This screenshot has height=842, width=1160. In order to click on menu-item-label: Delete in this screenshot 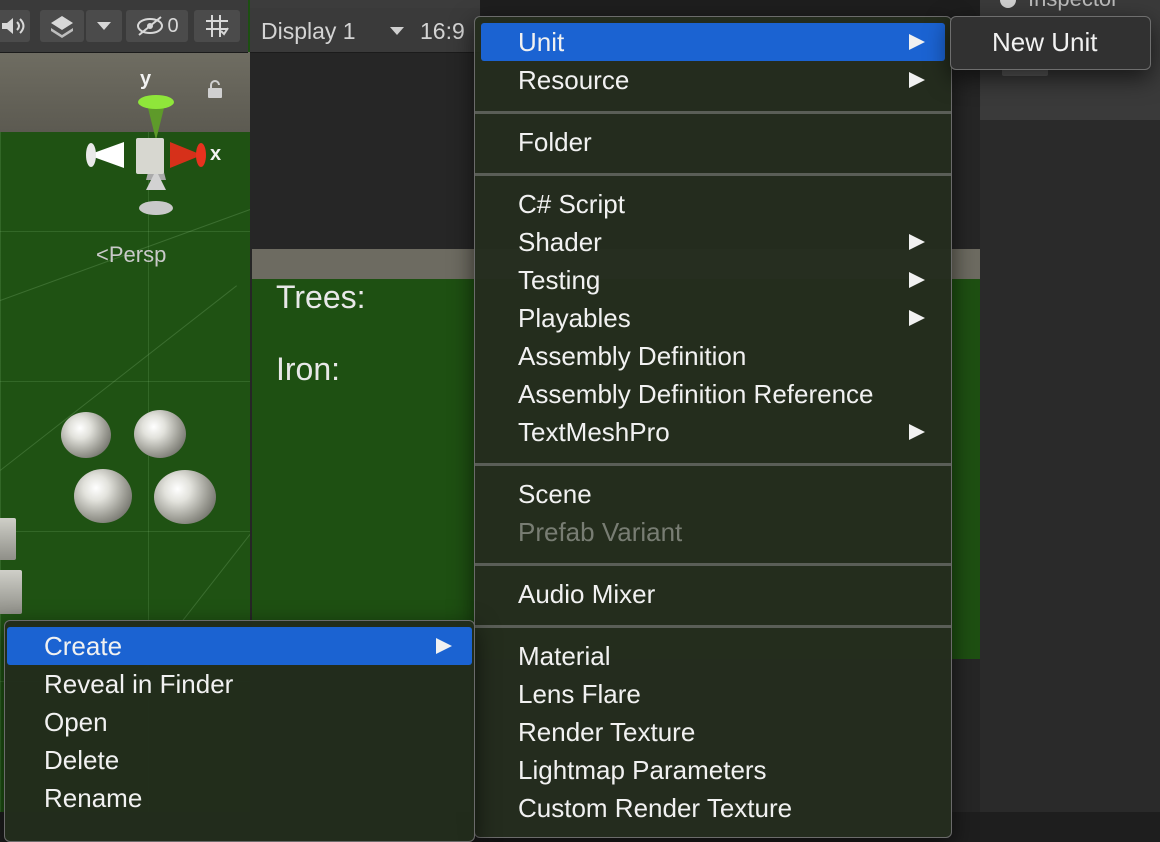, I will do `click(82, 759)`.